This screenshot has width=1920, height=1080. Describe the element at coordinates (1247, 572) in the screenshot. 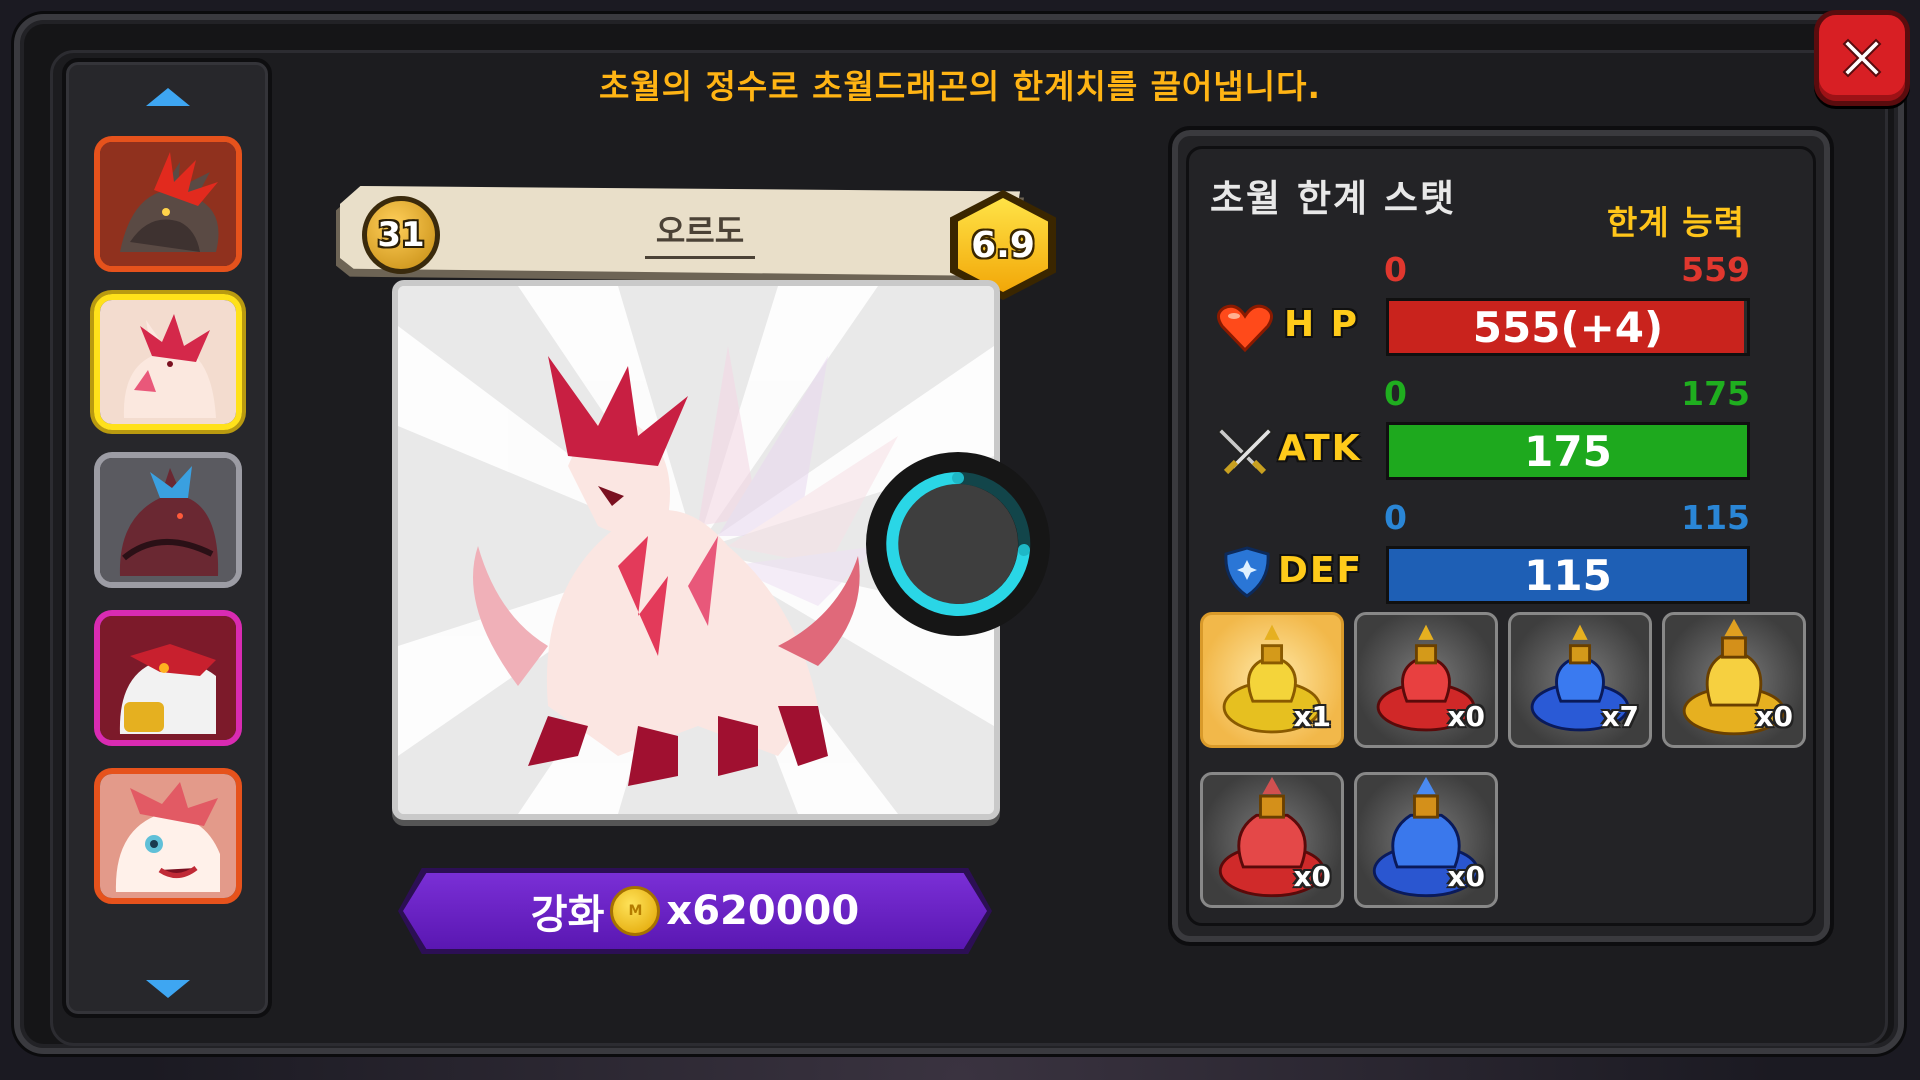

I see `shield-icon` at that location.